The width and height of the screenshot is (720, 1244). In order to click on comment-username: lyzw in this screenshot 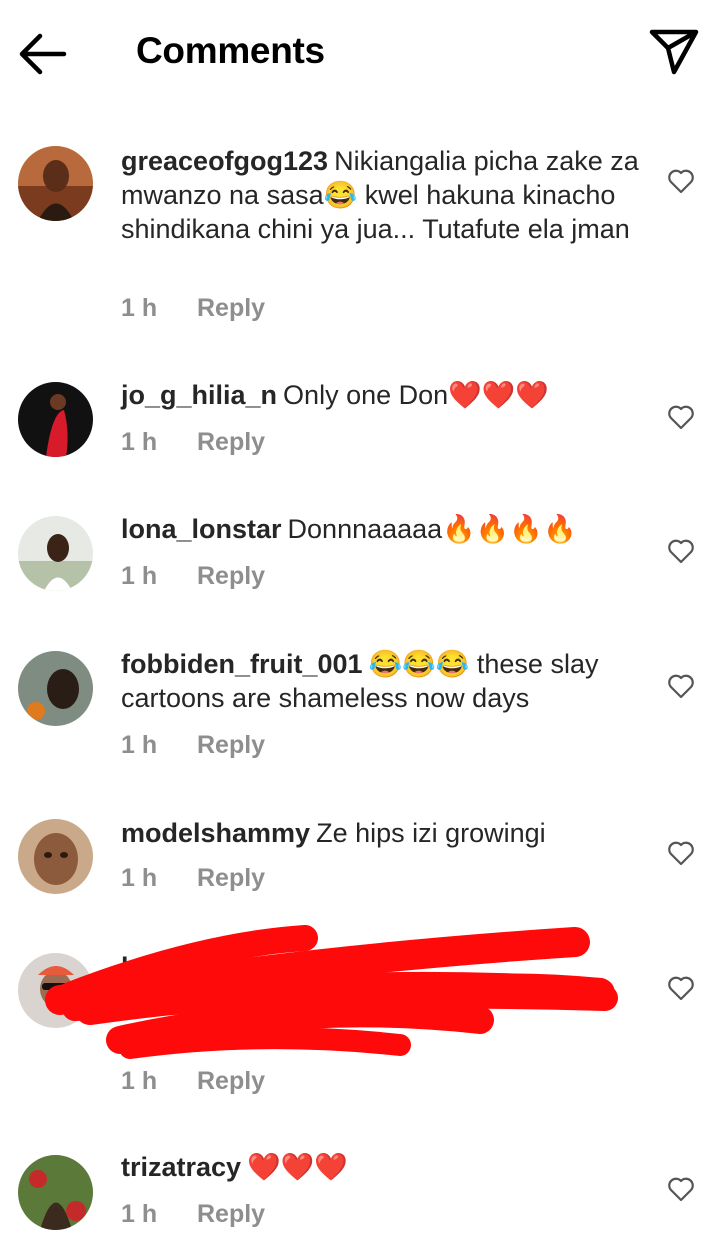, I will do `click(149, 967)`.